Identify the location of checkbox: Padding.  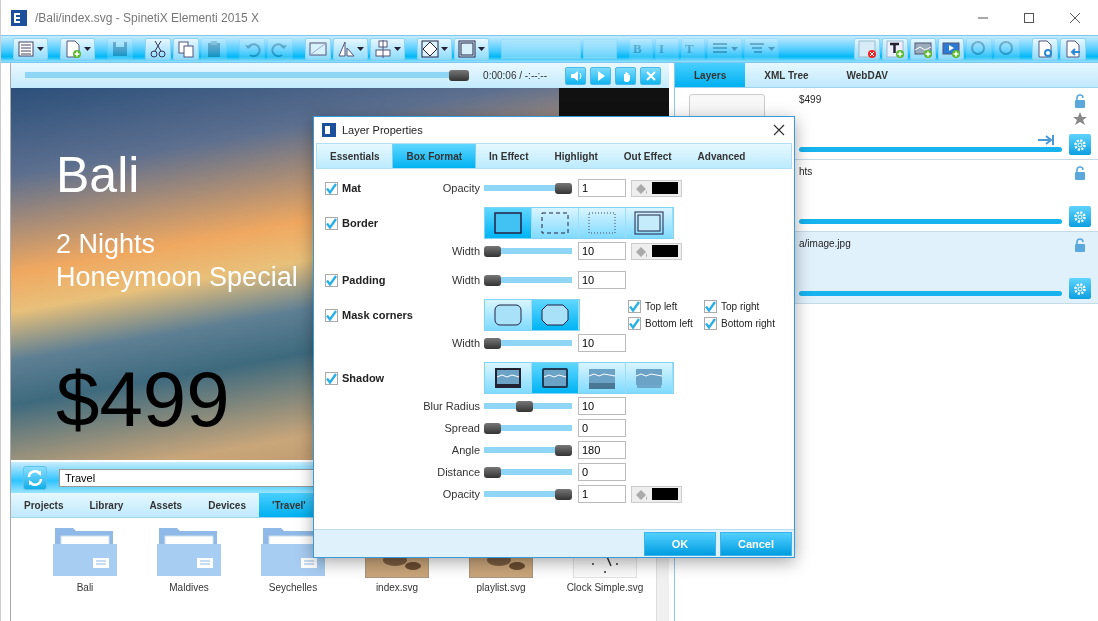
(355, 280).